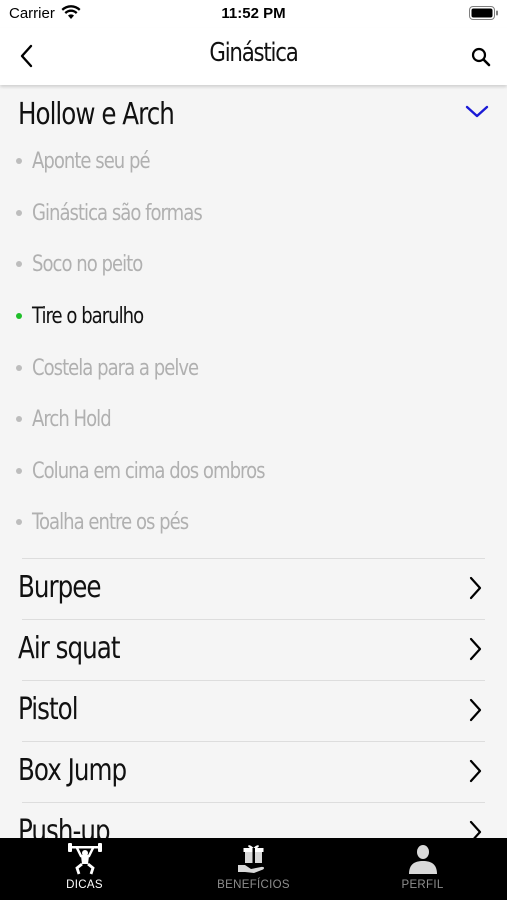 The image size is (507, 900). I want to click on tip-label: Arch Hold, so click(72, 419).